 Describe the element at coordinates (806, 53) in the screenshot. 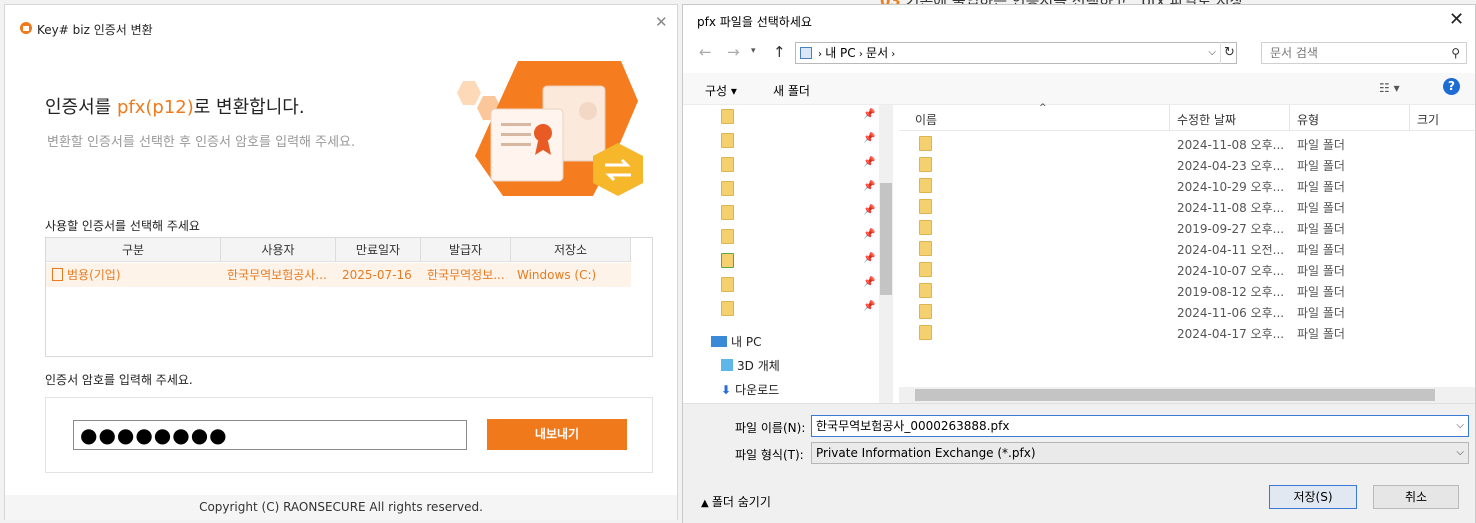

I see `pc-icon` at that location.